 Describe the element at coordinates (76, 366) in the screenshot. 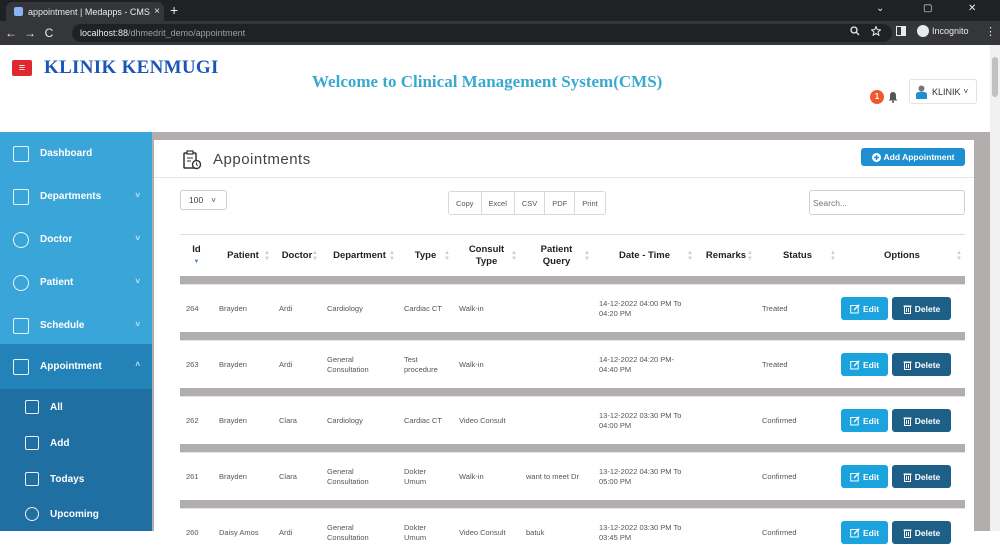

I see `sidebar-item-appointment: Appointment ˄` at that location.